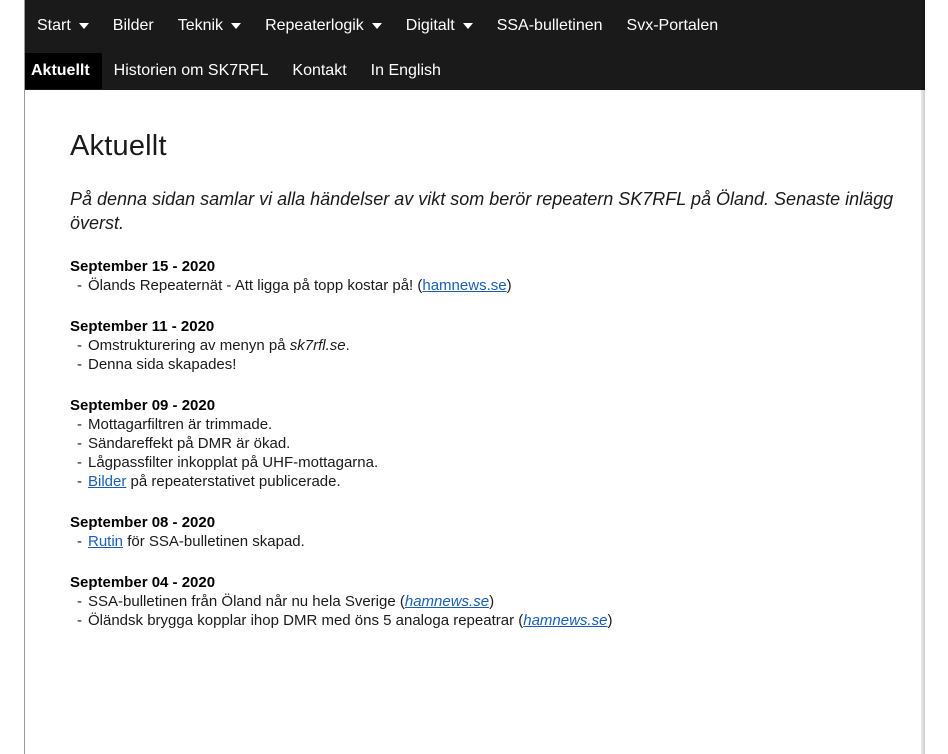 This screenshot has width=948, height=754. I want to click on item-text: Mottagarfiltren är trimmade., so click(180, 424).